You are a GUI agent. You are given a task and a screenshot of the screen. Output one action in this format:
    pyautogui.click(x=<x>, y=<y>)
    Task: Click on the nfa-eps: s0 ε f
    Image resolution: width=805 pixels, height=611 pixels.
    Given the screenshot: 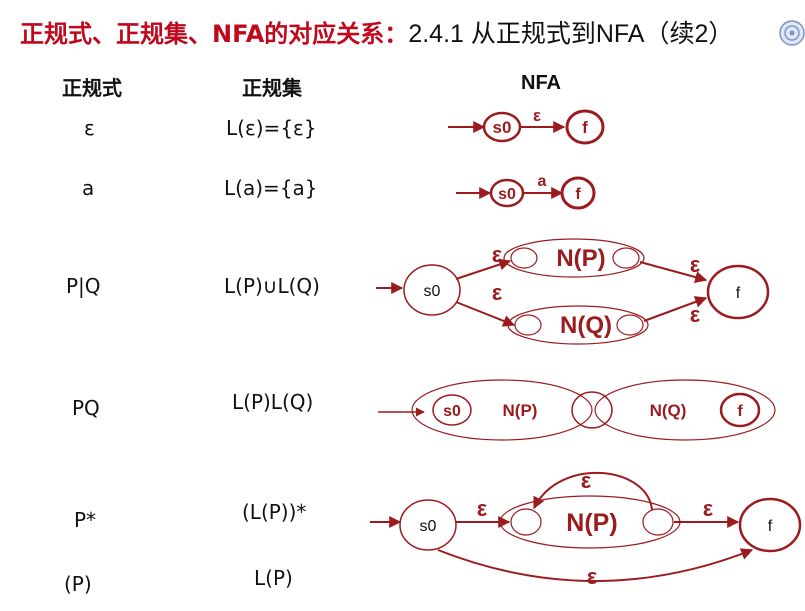 What is the action you would take?
    pyautogui.click(x=526, y=125)
    